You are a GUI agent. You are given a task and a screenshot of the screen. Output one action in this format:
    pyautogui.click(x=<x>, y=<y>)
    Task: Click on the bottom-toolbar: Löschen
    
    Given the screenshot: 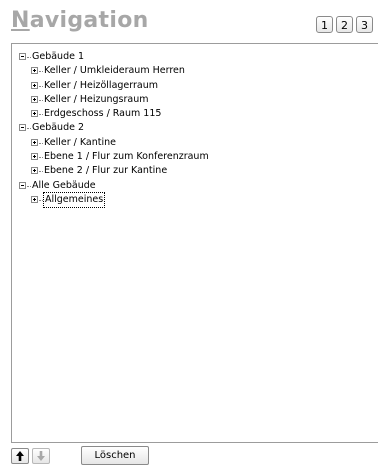 What is the action you would take?
    pyautogui.click(x=80, y=455)
    